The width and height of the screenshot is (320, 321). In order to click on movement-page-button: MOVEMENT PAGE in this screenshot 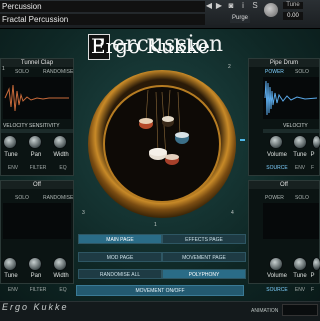, I will do `click(204, 257)`.